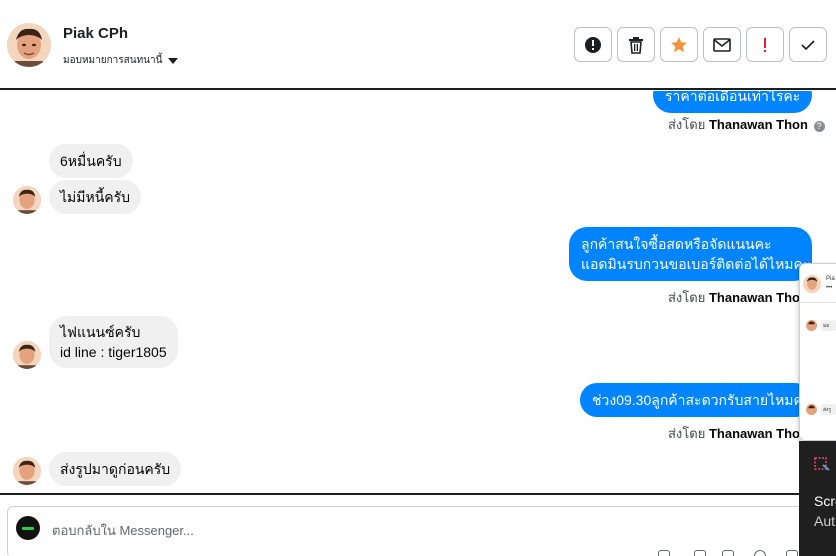 This screenshot has height=556, width=836. I want to click on sent-by-label: ส่งโดย Thanawan Thon ?, so click(746, 124).